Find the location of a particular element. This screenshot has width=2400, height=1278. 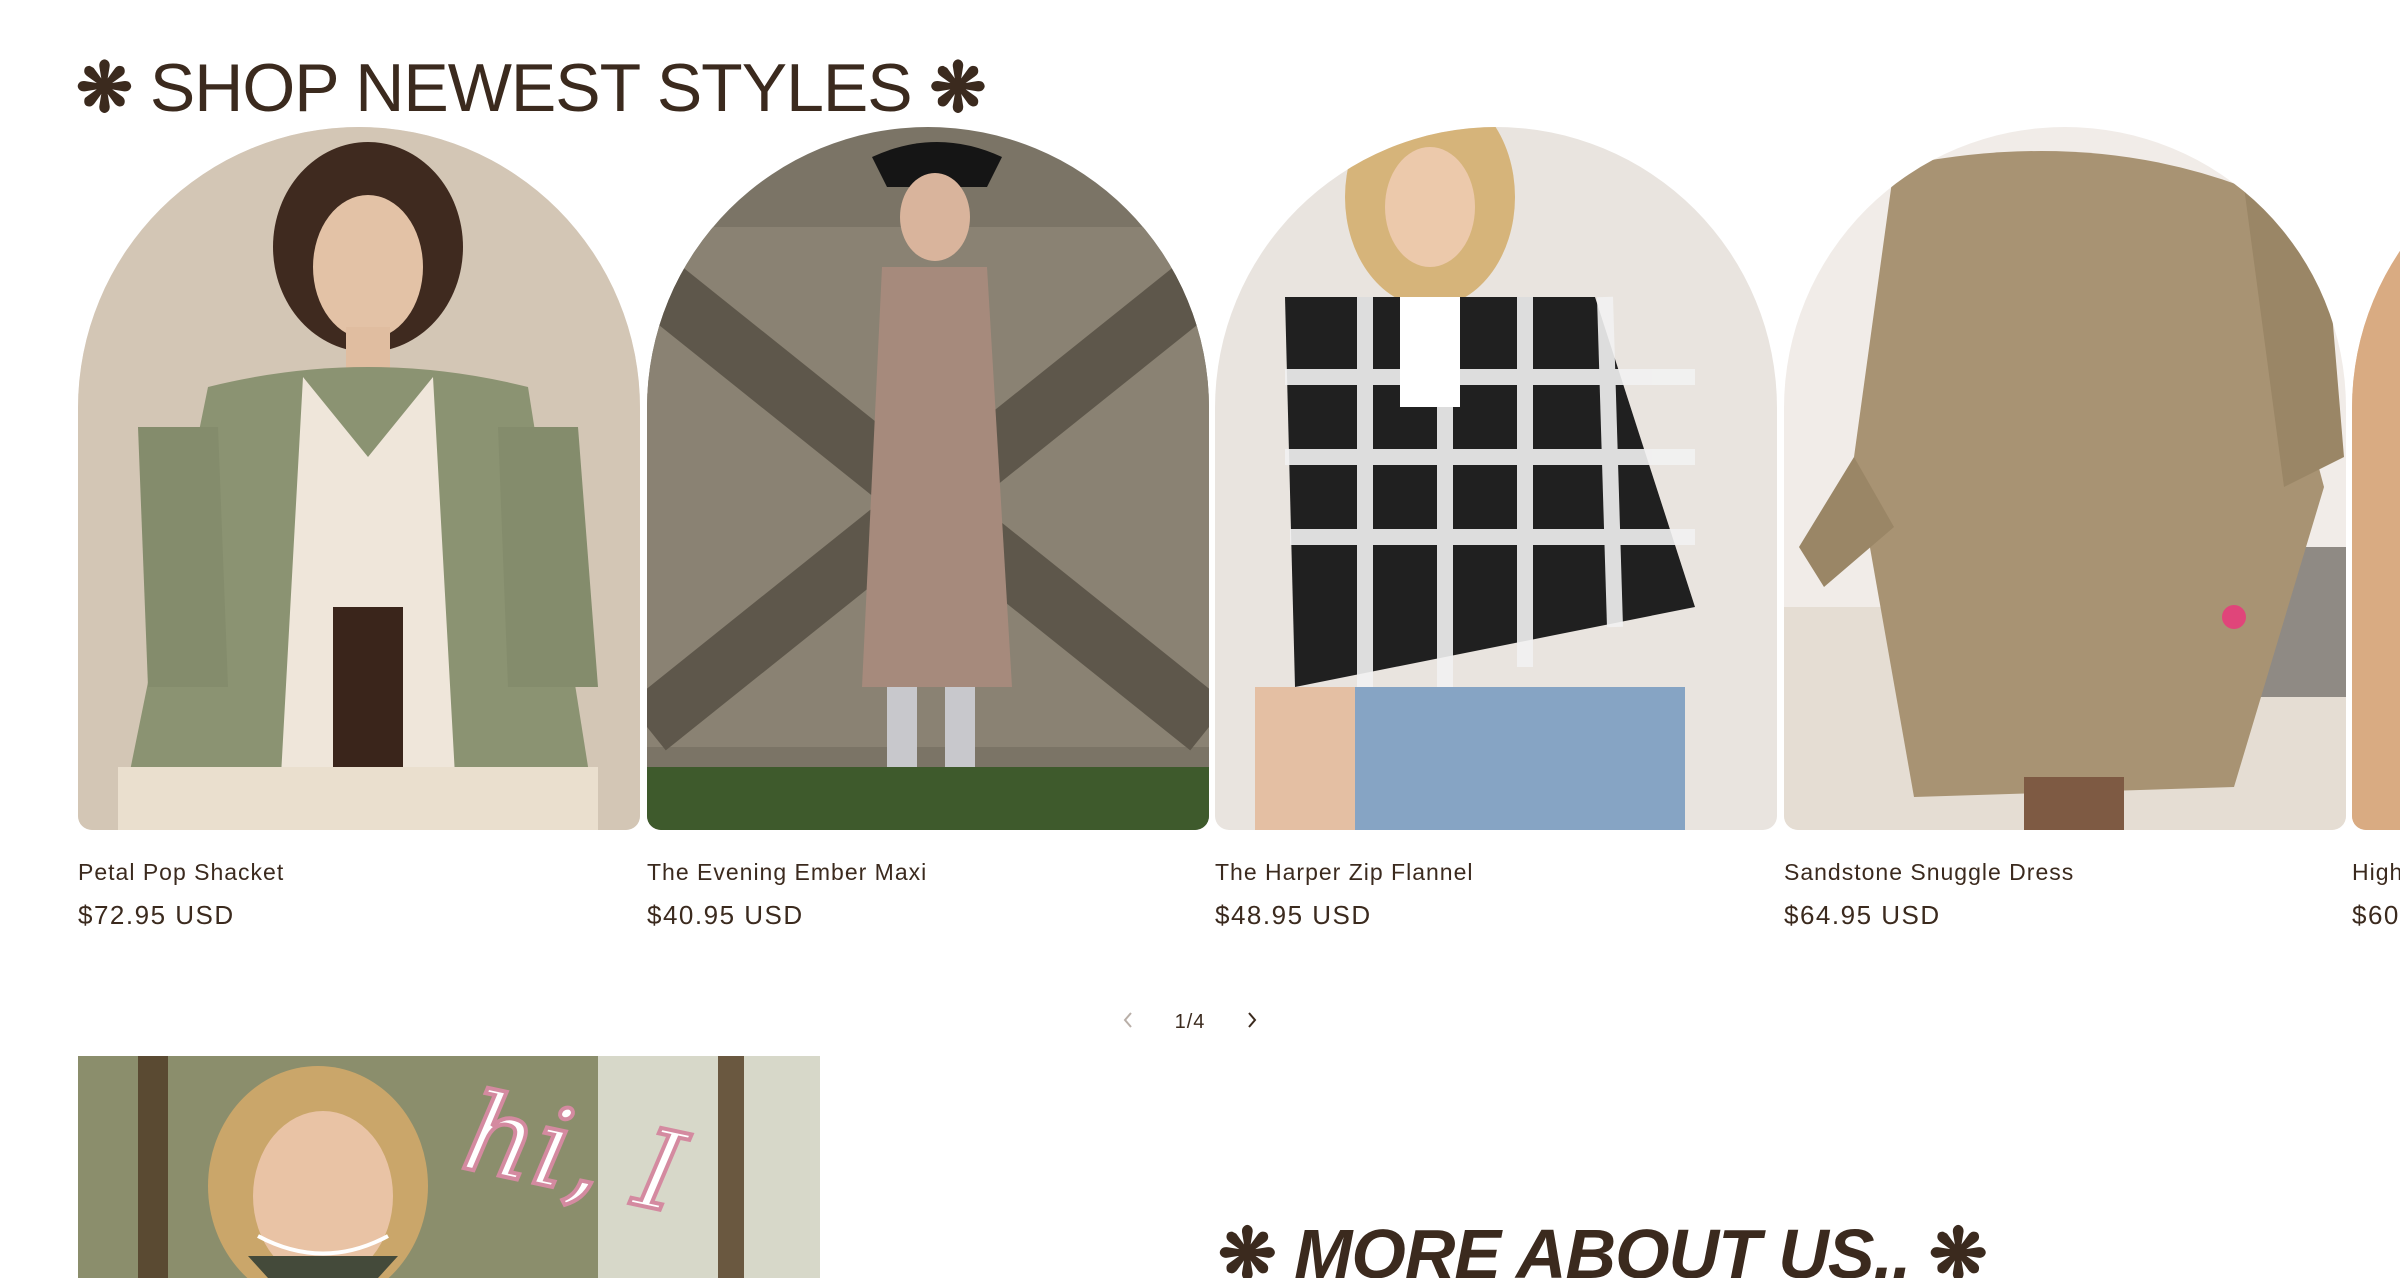

section-title-text: SHOP NEWEST STYLES is located at coordinates (531, 88).